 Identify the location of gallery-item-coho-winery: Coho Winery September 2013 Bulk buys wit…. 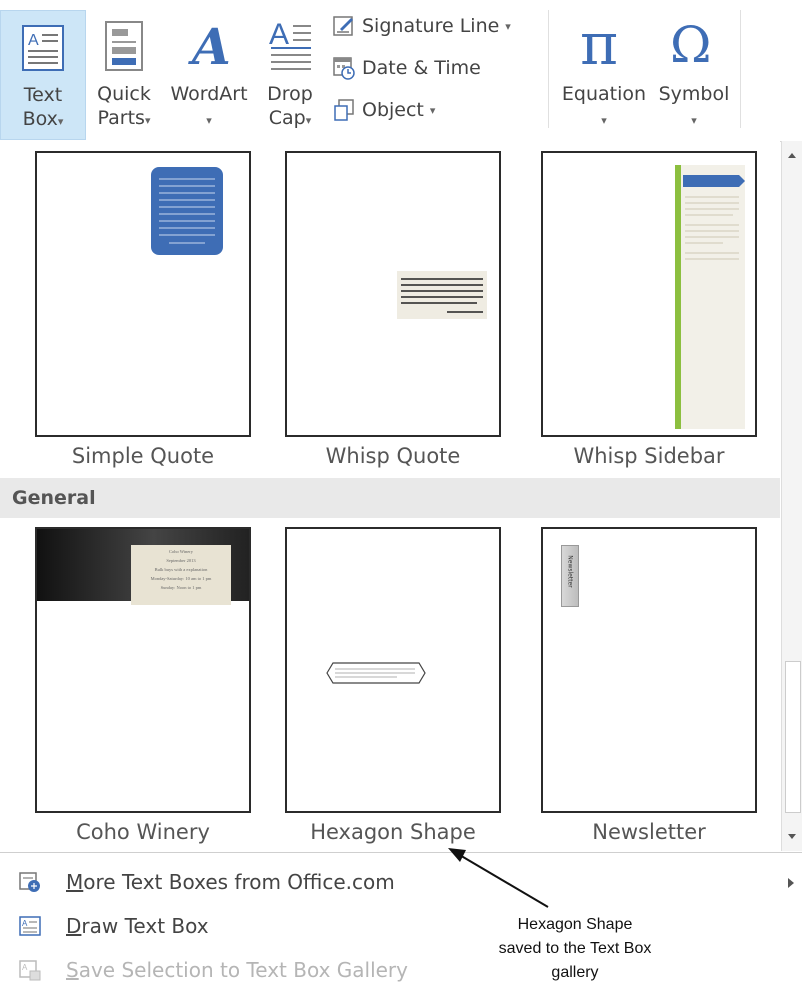
(143, 670).